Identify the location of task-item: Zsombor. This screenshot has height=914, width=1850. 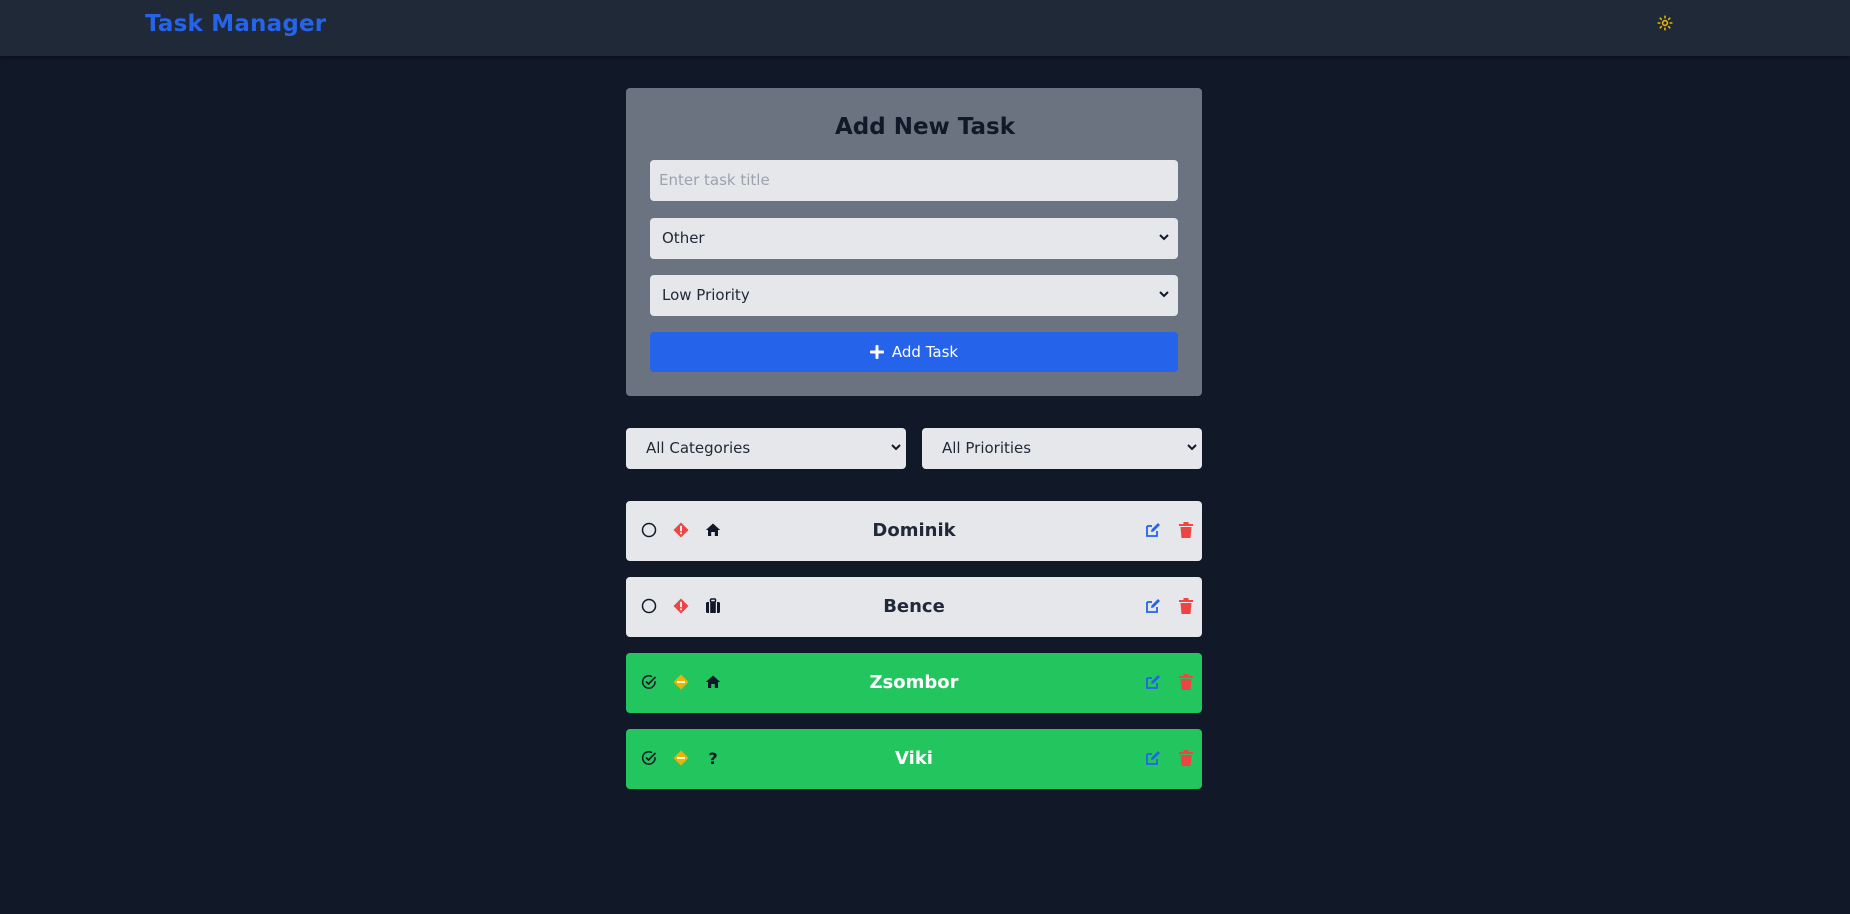
(914, 683).